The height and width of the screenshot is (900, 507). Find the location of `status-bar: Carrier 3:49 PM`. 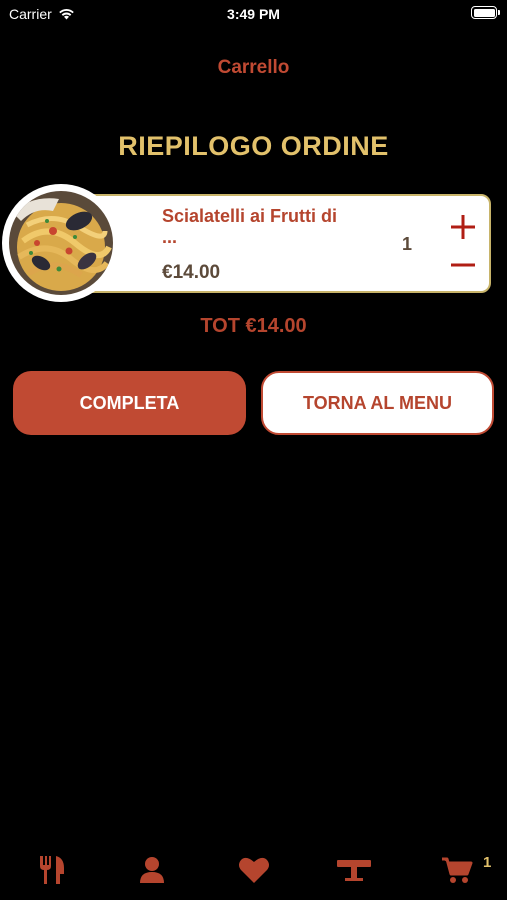

status-bar: Carrier 3:49 PM is located at coordinates (253, 14).